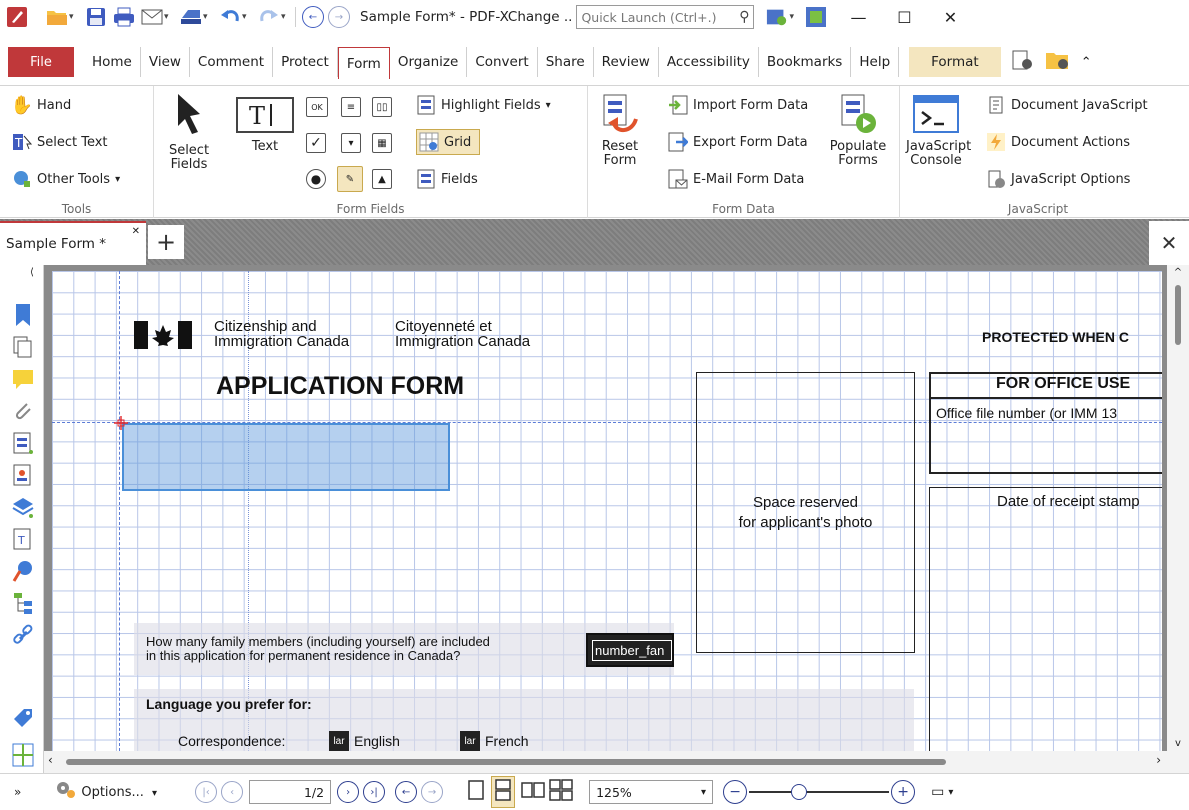 This screenshot has height=810, width=1189. I want to click on continuous-page-icon, so click(503, 792).